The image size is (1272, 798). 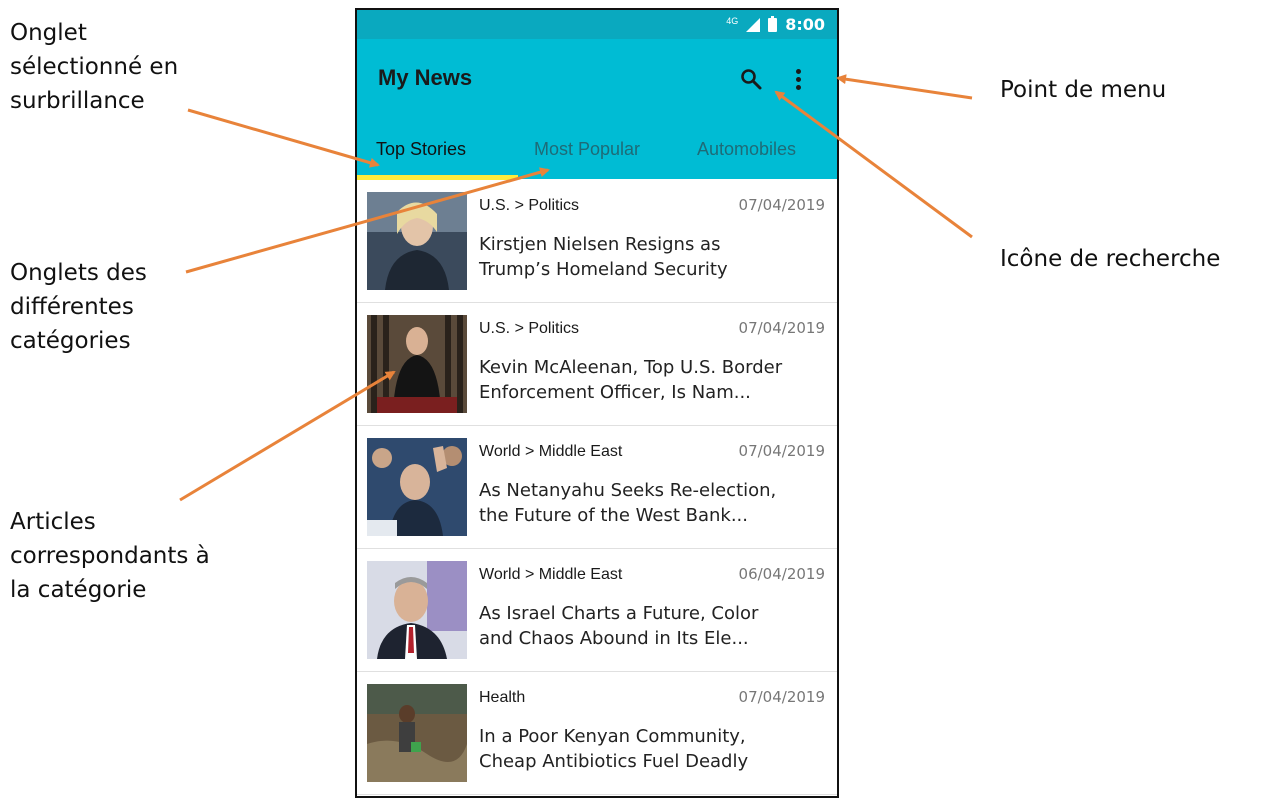 What do you see at coordinates (421, 141) in the screenshot?
I see `tab-top-stories: Top Stories` at bounding box center [421, 141].